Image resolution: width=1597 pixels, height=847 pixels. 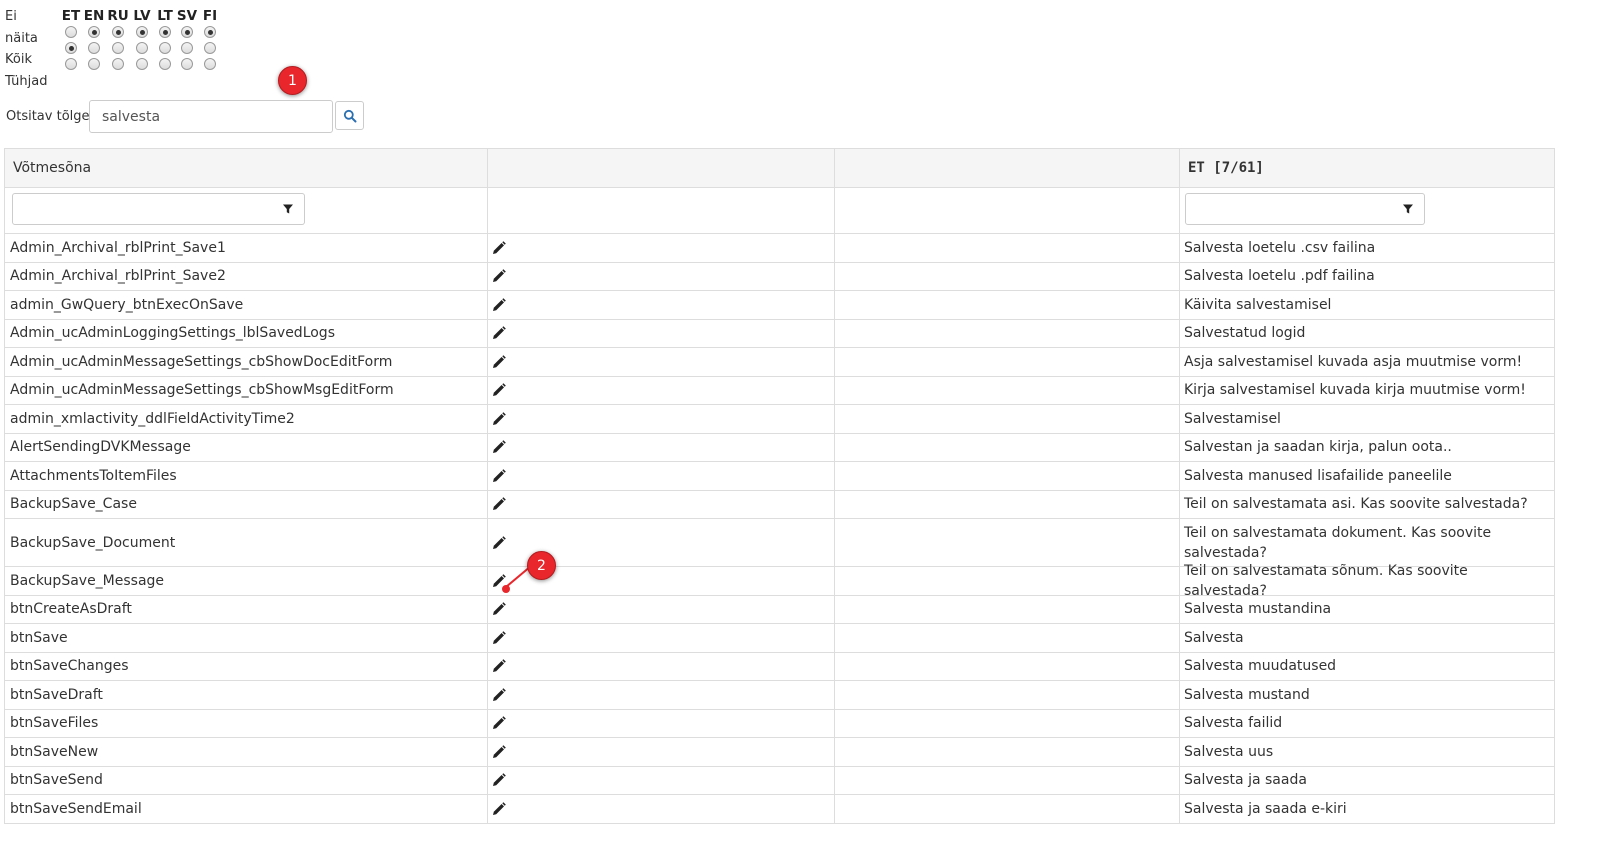 I want to click on radio-tuhjad-lv, so click(x=142, y=64).